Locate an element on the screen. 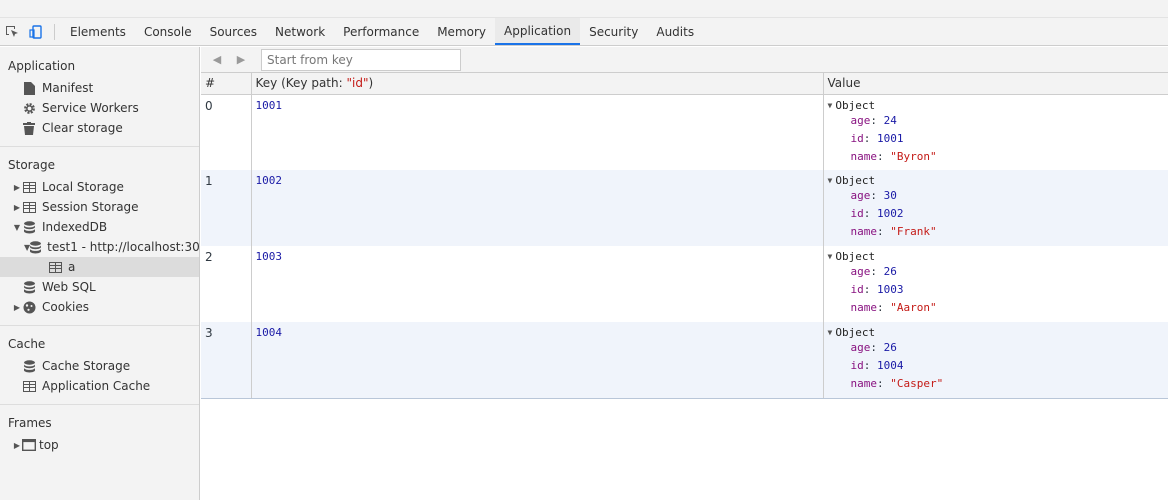 The width and height of the screenshot is (1168, 500). row-key-cell: 1003 is located at coordinates (537, 284).